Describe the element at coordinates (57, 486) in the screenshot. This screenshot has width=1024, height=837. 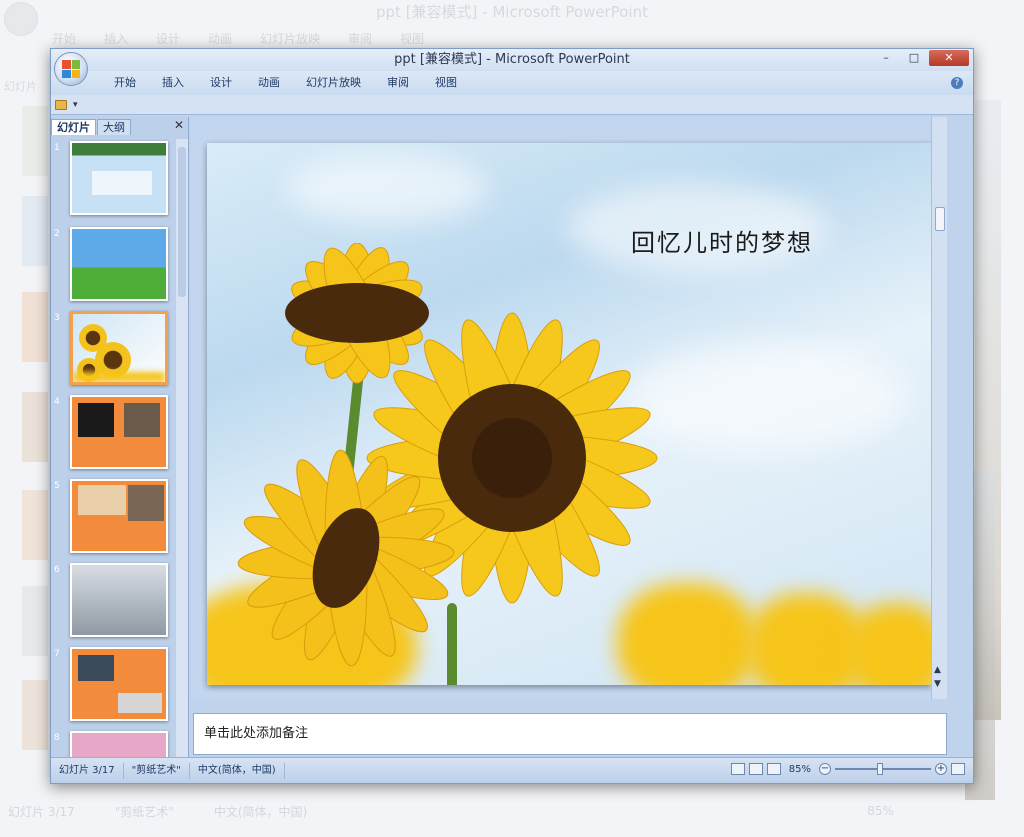
I see `slide-number: 5` at that location.